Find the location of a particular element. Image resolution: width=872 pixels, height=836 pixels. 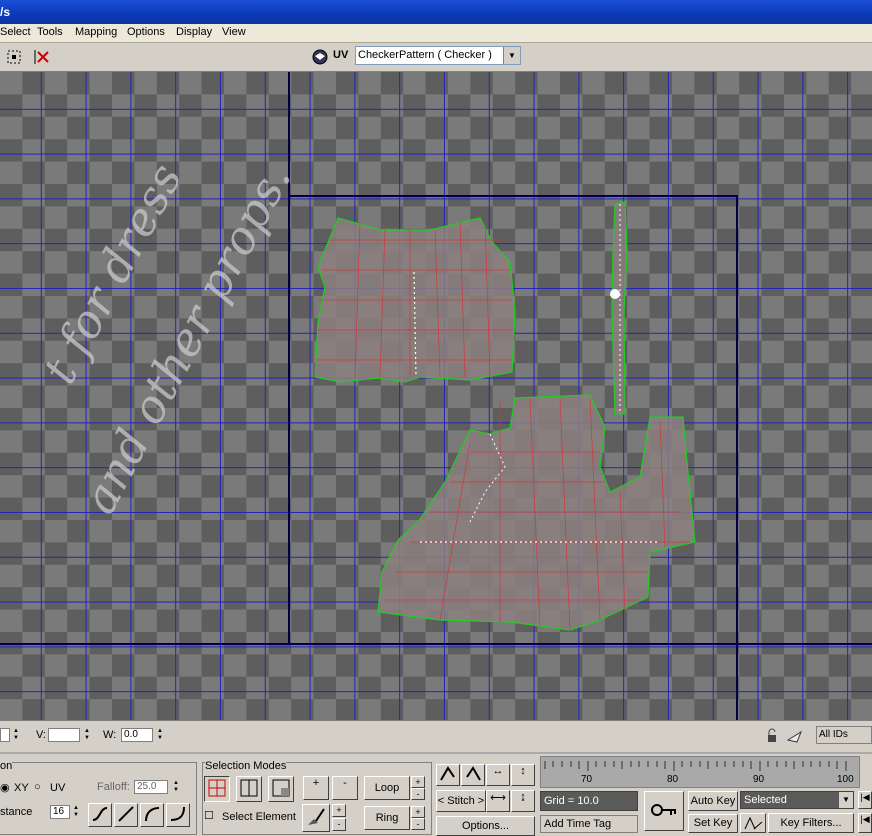

paint-shrink-button: - is located at coordinates (339, 824).